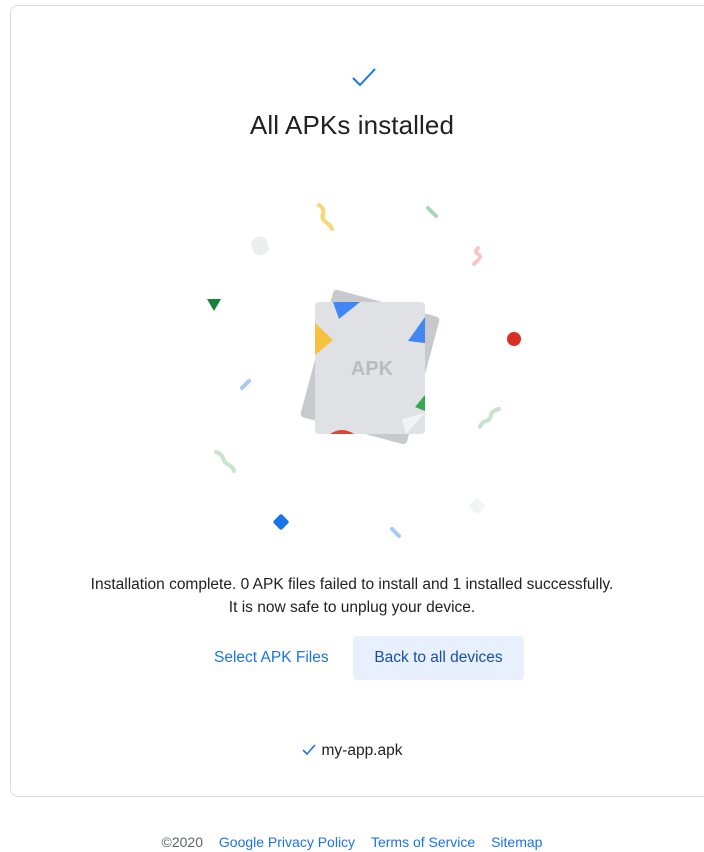 The height and width of the screenshot is (852, 704). I want to click on back-to-all-devices-button: Back to all devices, so click(438, 658).